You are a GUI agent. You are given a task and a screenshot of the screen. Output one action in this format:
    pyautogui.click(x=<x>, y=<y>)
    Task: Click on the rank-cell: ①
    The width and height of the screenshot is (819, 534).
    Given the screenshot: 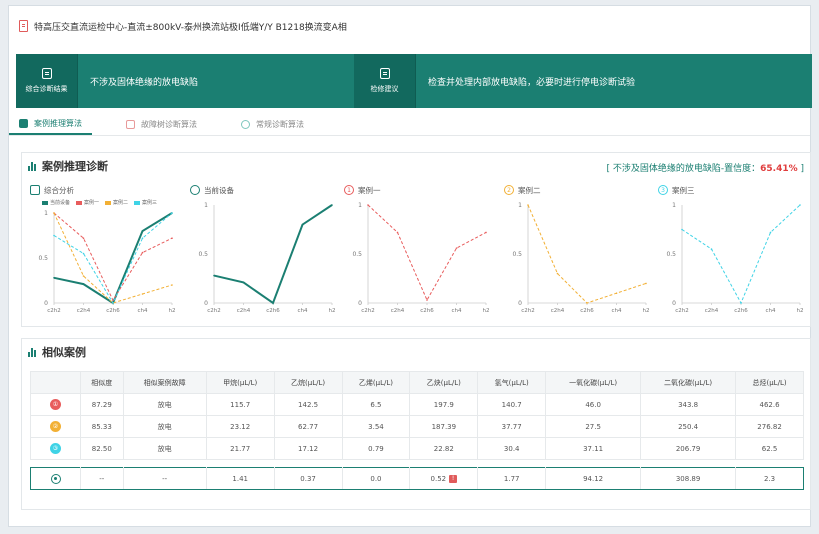 What is the action you would take?
    pyautogui.click(x=55, y=404)
    